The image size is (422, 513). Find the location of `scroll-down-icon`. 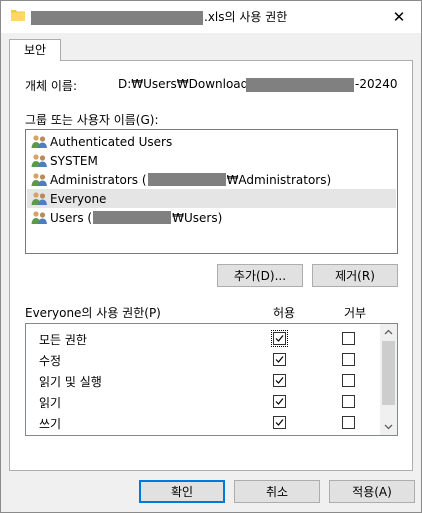

scroll-down-icon is located at coordinates (388, 426).